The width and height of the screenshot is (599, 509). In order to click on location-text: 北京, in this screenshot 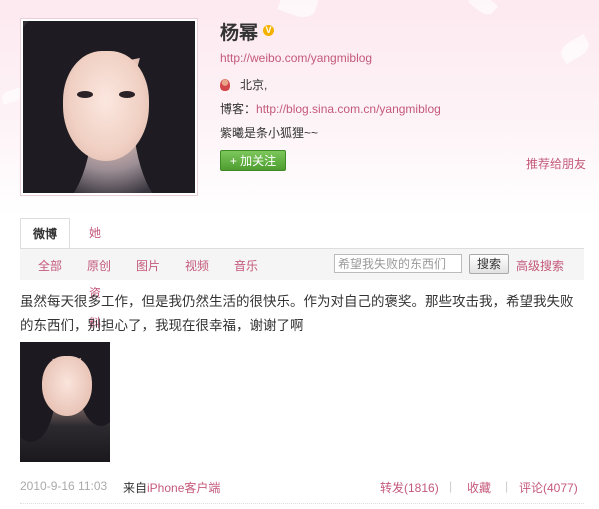, I will do `click(254, 85)`.